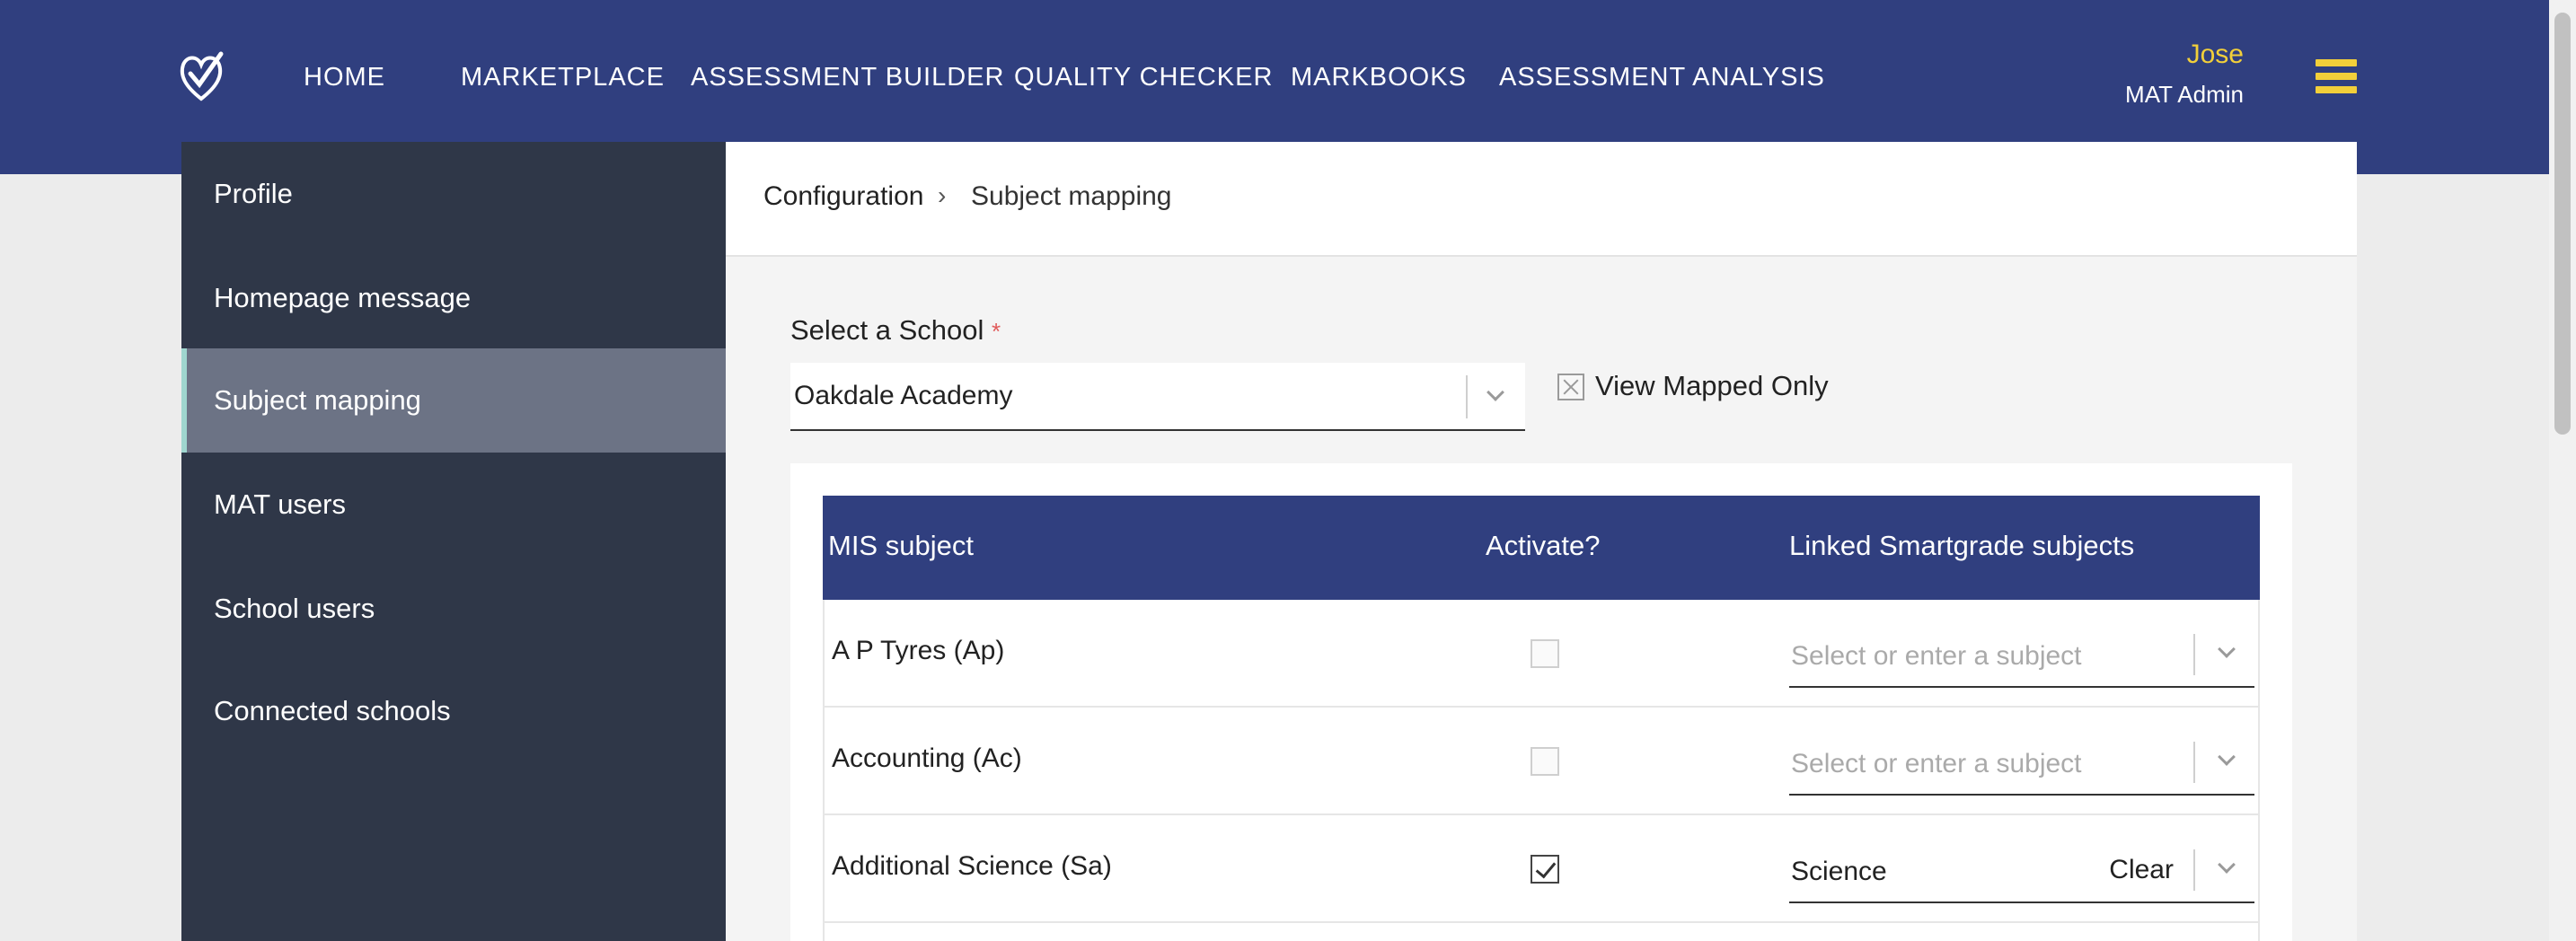 This screenshot has height=941, width=2576. Describe the element at coordinates (1570, 387) in the screenshot. I see `view-mapped-only-checkbox` at that location.